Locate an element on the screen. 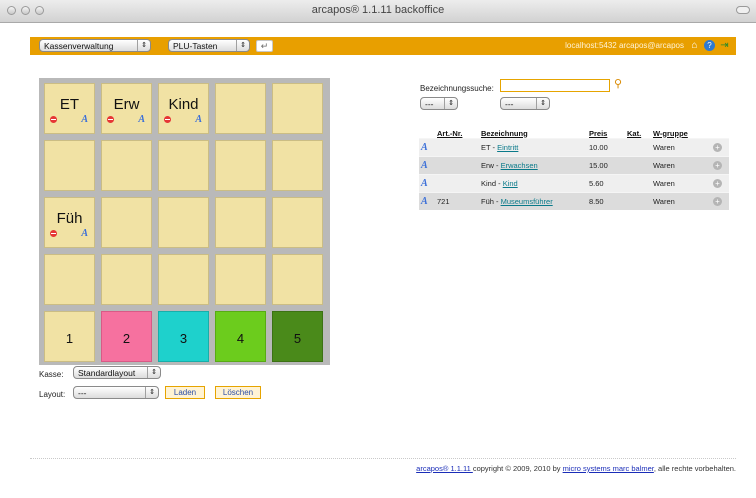 This screenshot has width=756, height=498. column-header-wgruppe: W-gruppe is located at coordinates (681, 133).